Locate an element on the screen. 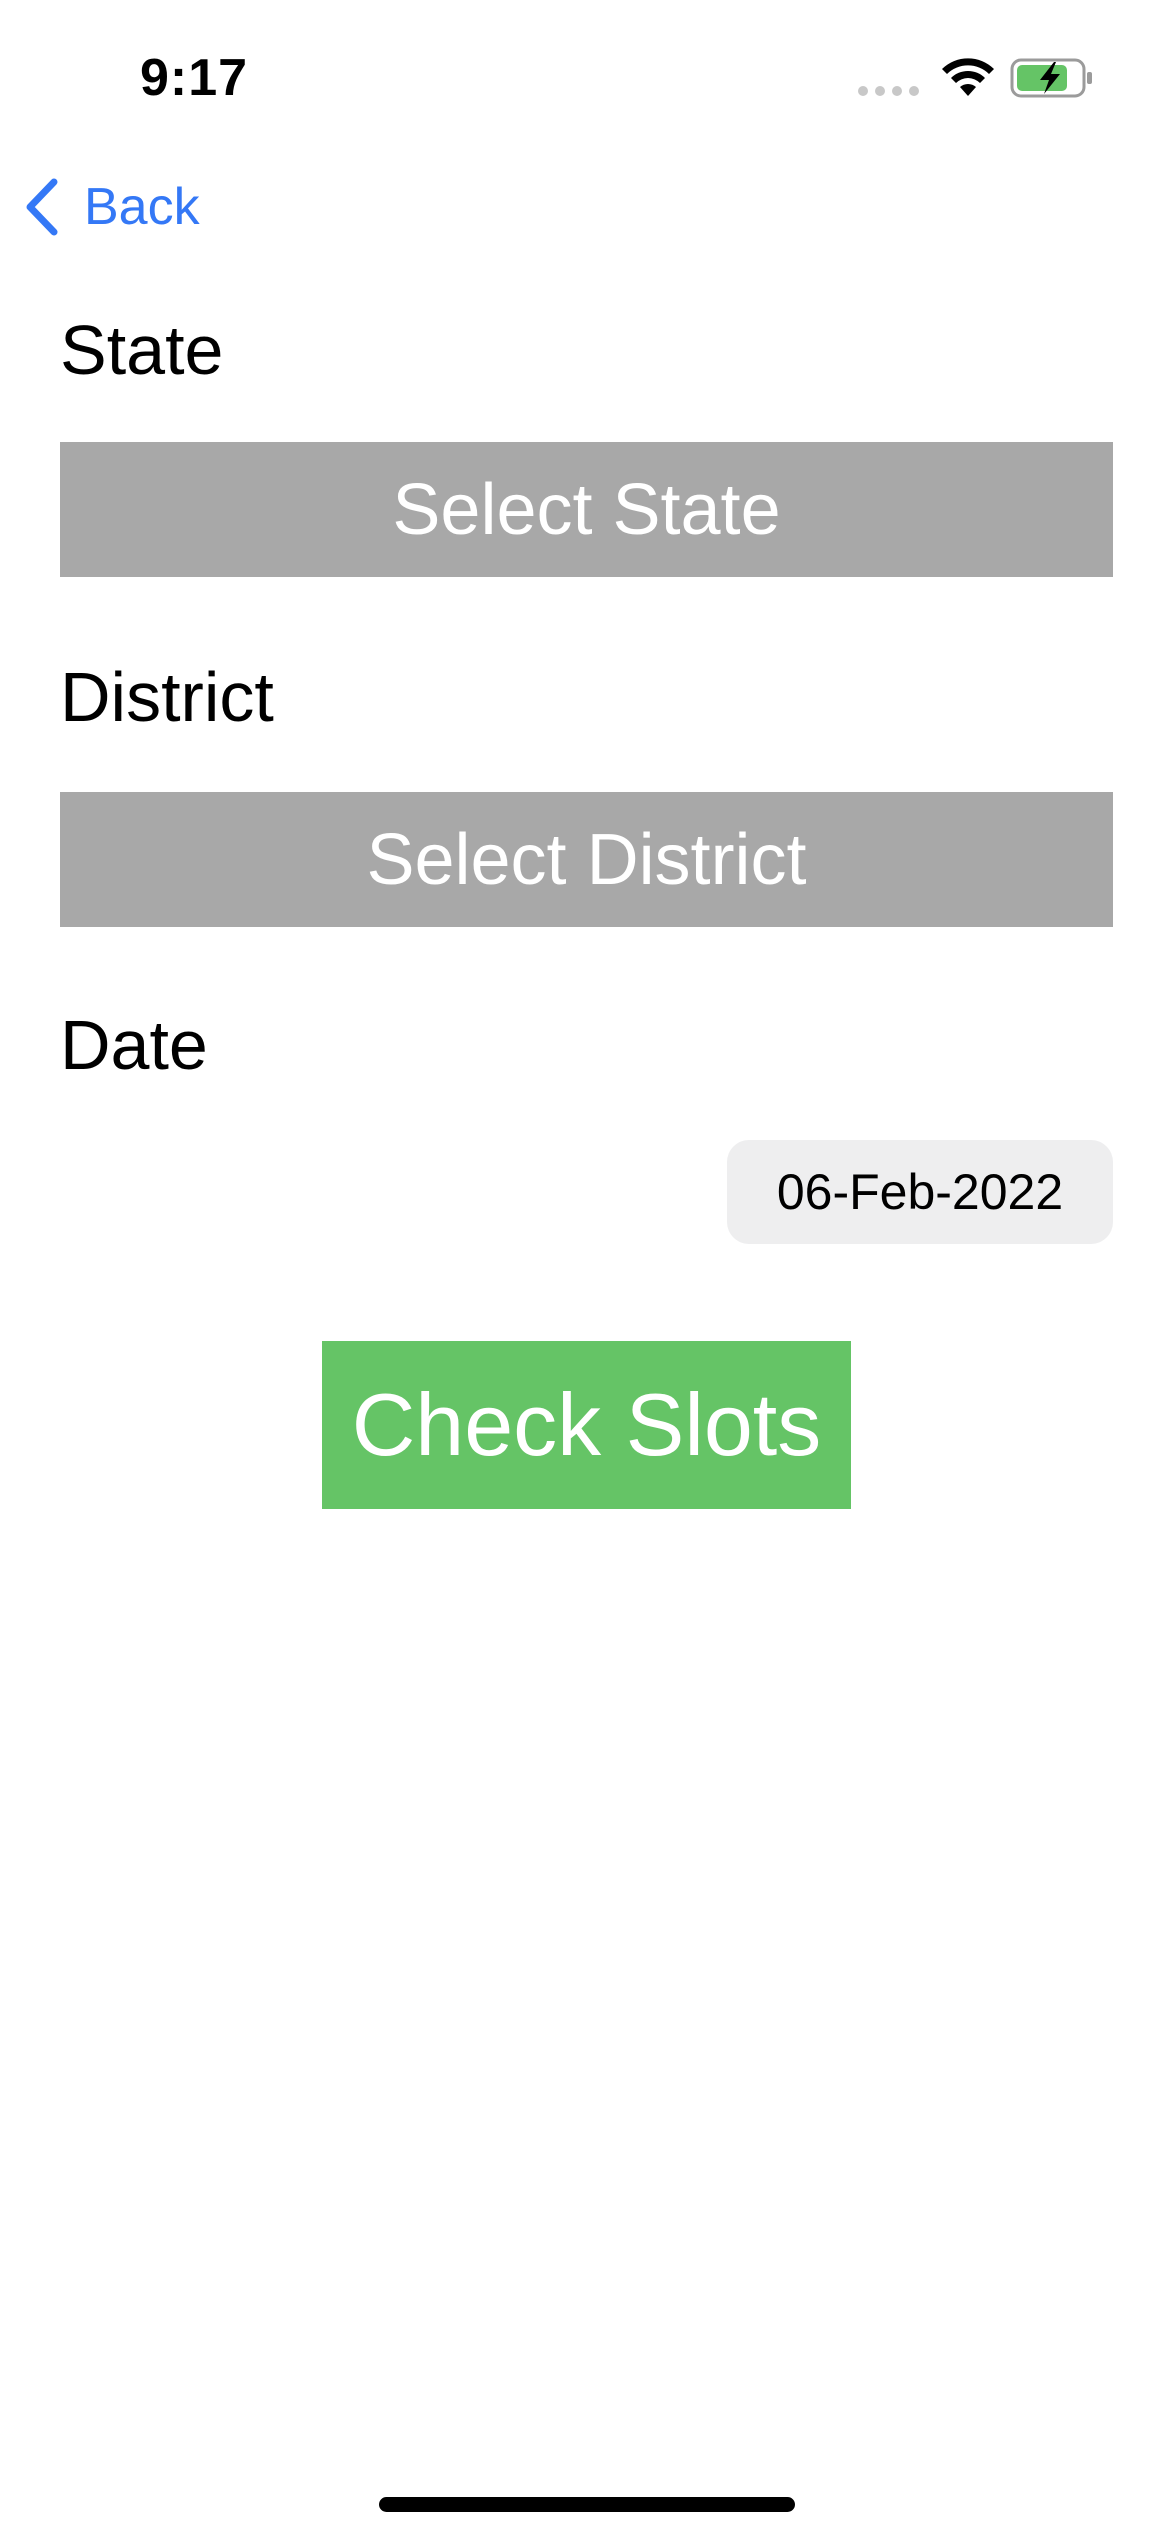 The image size is (1170, 2532). wifi-icon is located at coordinates (968, 77).